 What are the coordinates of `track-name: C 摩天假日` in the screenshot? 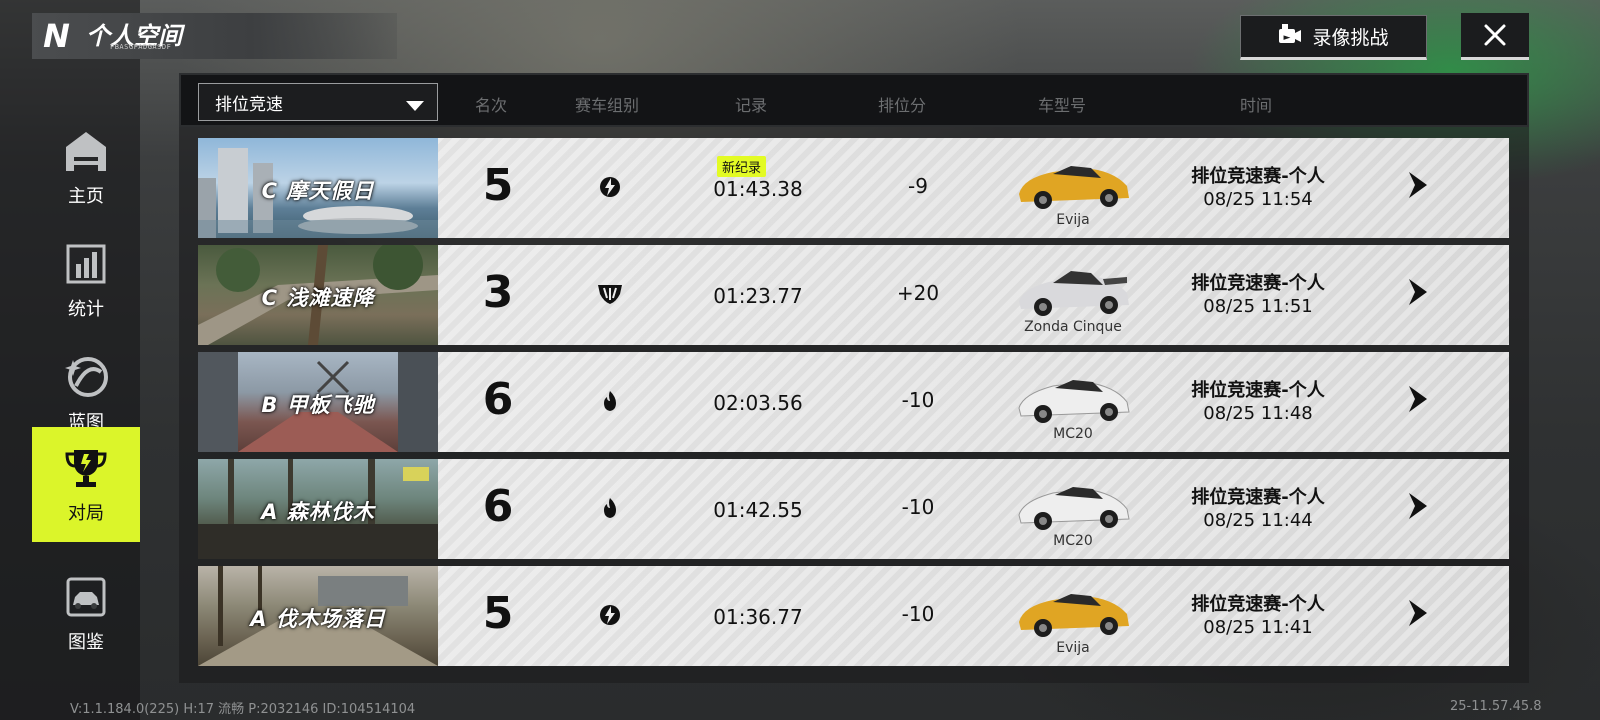 It's located at (318, 191).